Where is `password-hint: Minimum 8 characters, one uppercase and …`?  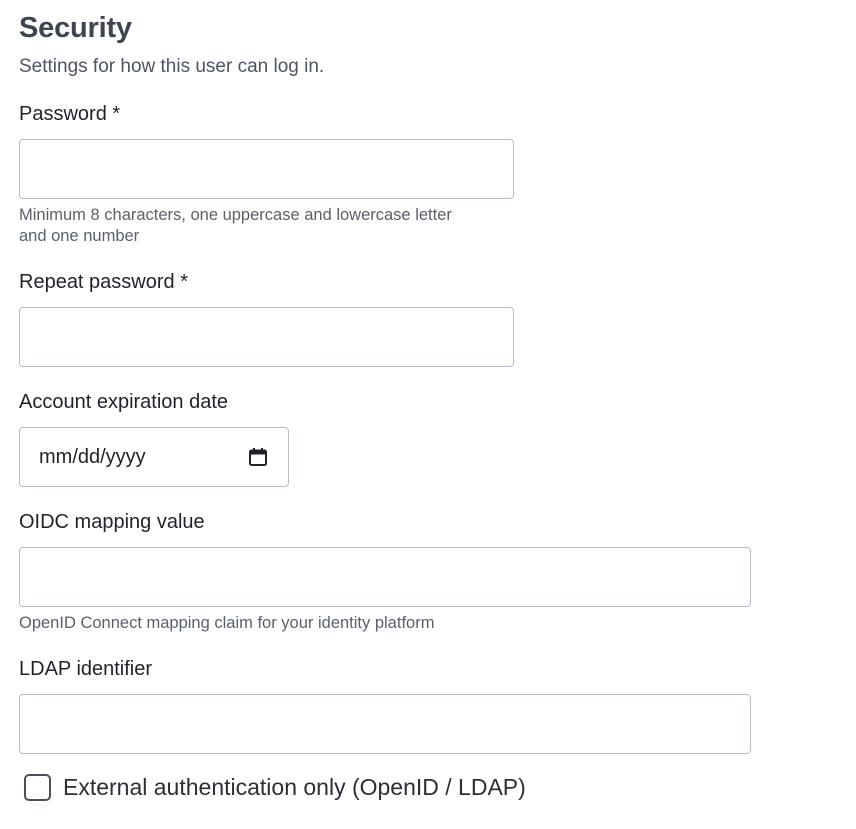
password-hint: Minimum 8 characters, one uppercase and … is located at coordinates (235, 226).